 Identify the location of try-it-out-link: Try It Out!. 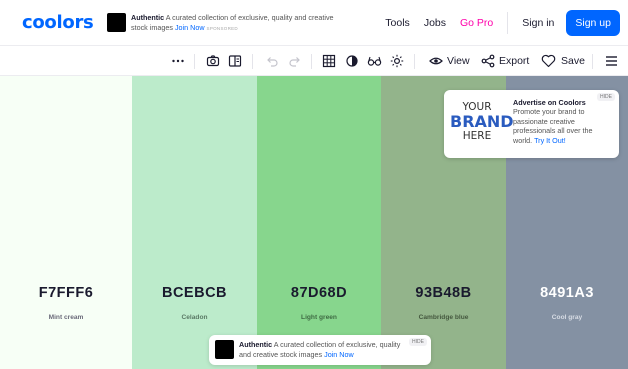
(550, 140).